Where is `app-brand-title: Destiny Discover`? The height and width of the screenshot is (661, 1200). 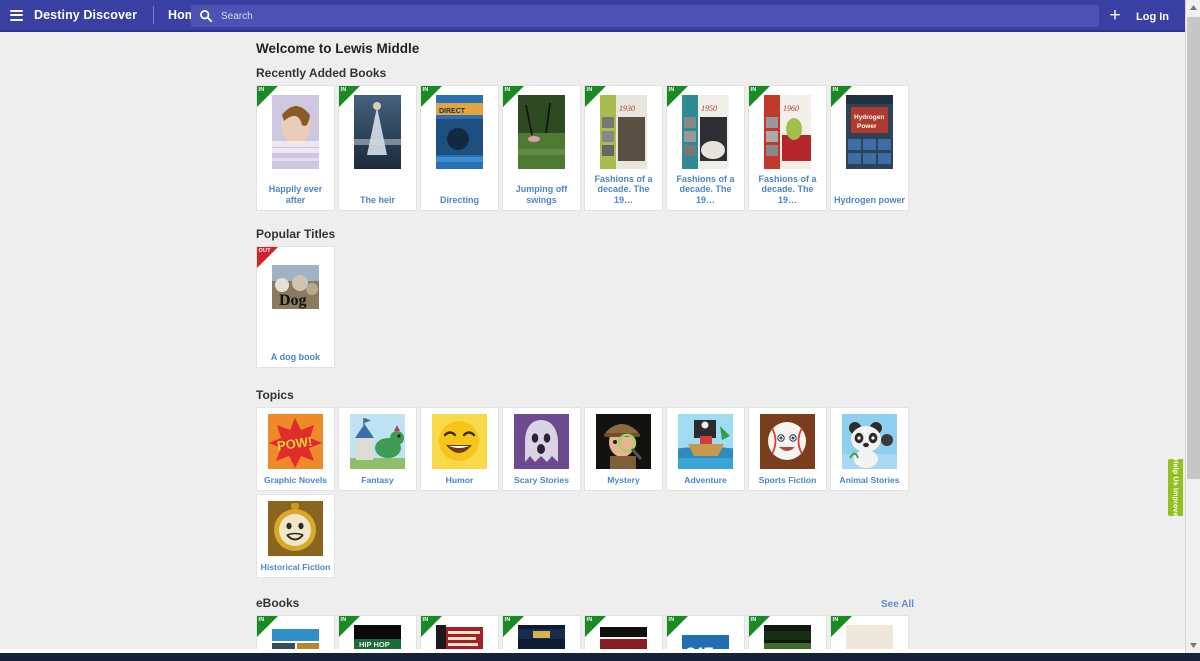
app-brand-title: Destiny Discover is located at coordinates (86, 15).